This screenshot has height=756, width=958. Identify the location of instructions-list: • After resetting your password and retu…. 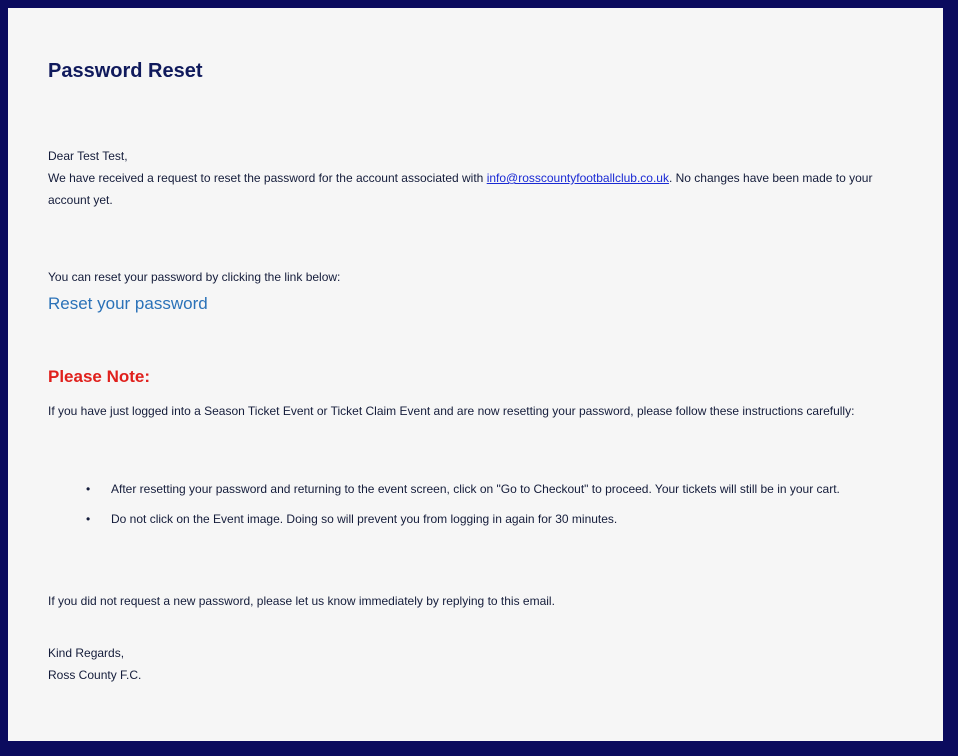
(481, 508).